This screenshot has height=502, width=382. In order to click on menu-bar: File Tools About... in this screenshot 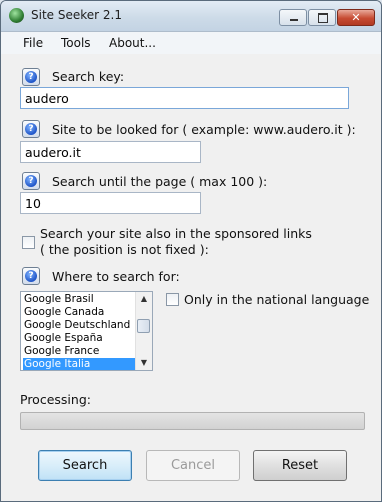, I will do `click(191, 43)`.